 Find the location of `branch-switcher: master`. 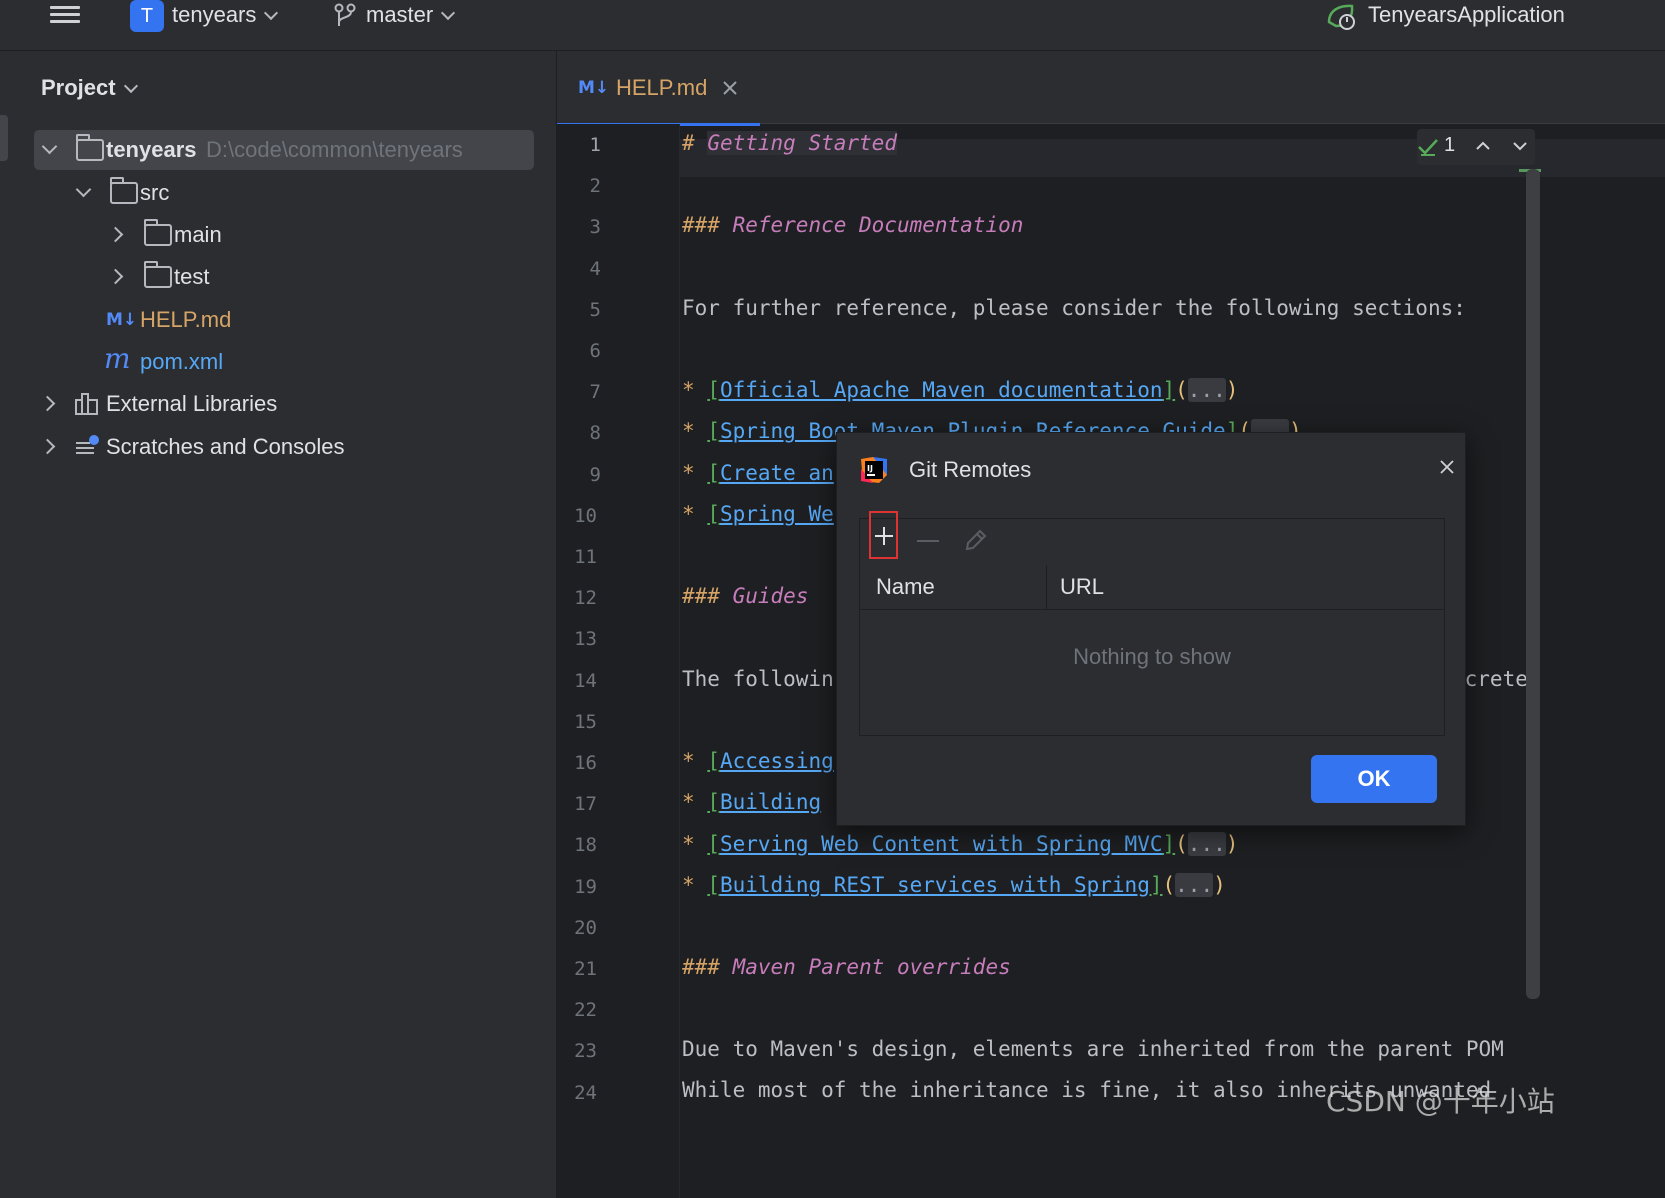

branch-switcher: master is located at coordinates (411, 15).